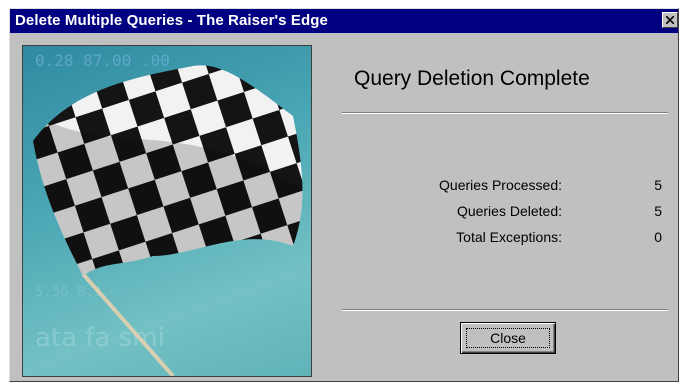  I want to click on completion-heading: Query Deletion Complete, so click(472, 78).